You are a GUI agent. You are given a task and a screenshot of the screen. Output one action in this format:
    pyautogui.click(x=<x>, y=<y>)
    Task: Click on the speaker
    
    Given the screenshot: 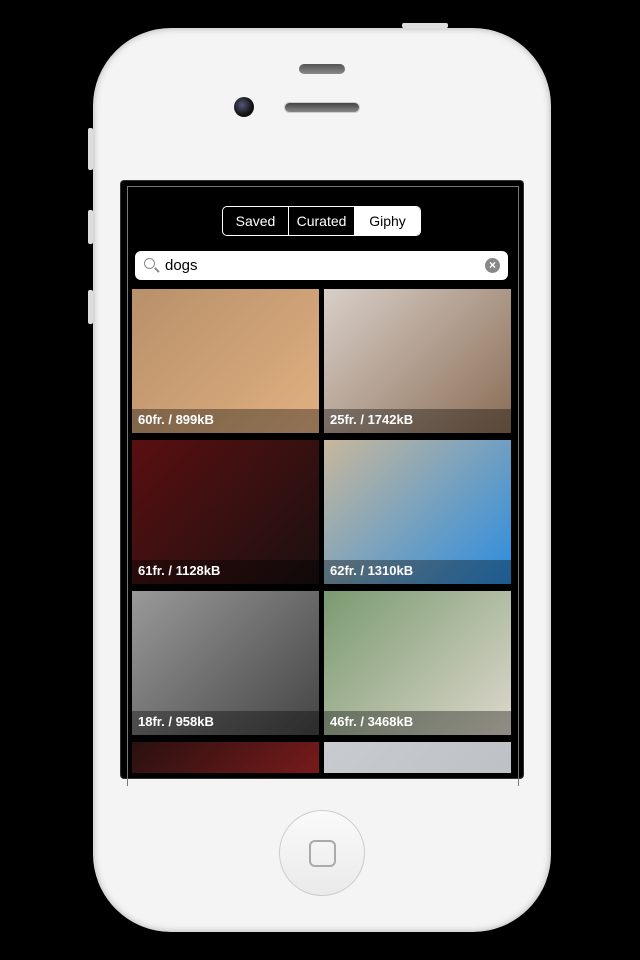 What is the action you would take?
    pyautogui.click(x=322, y=107)
    